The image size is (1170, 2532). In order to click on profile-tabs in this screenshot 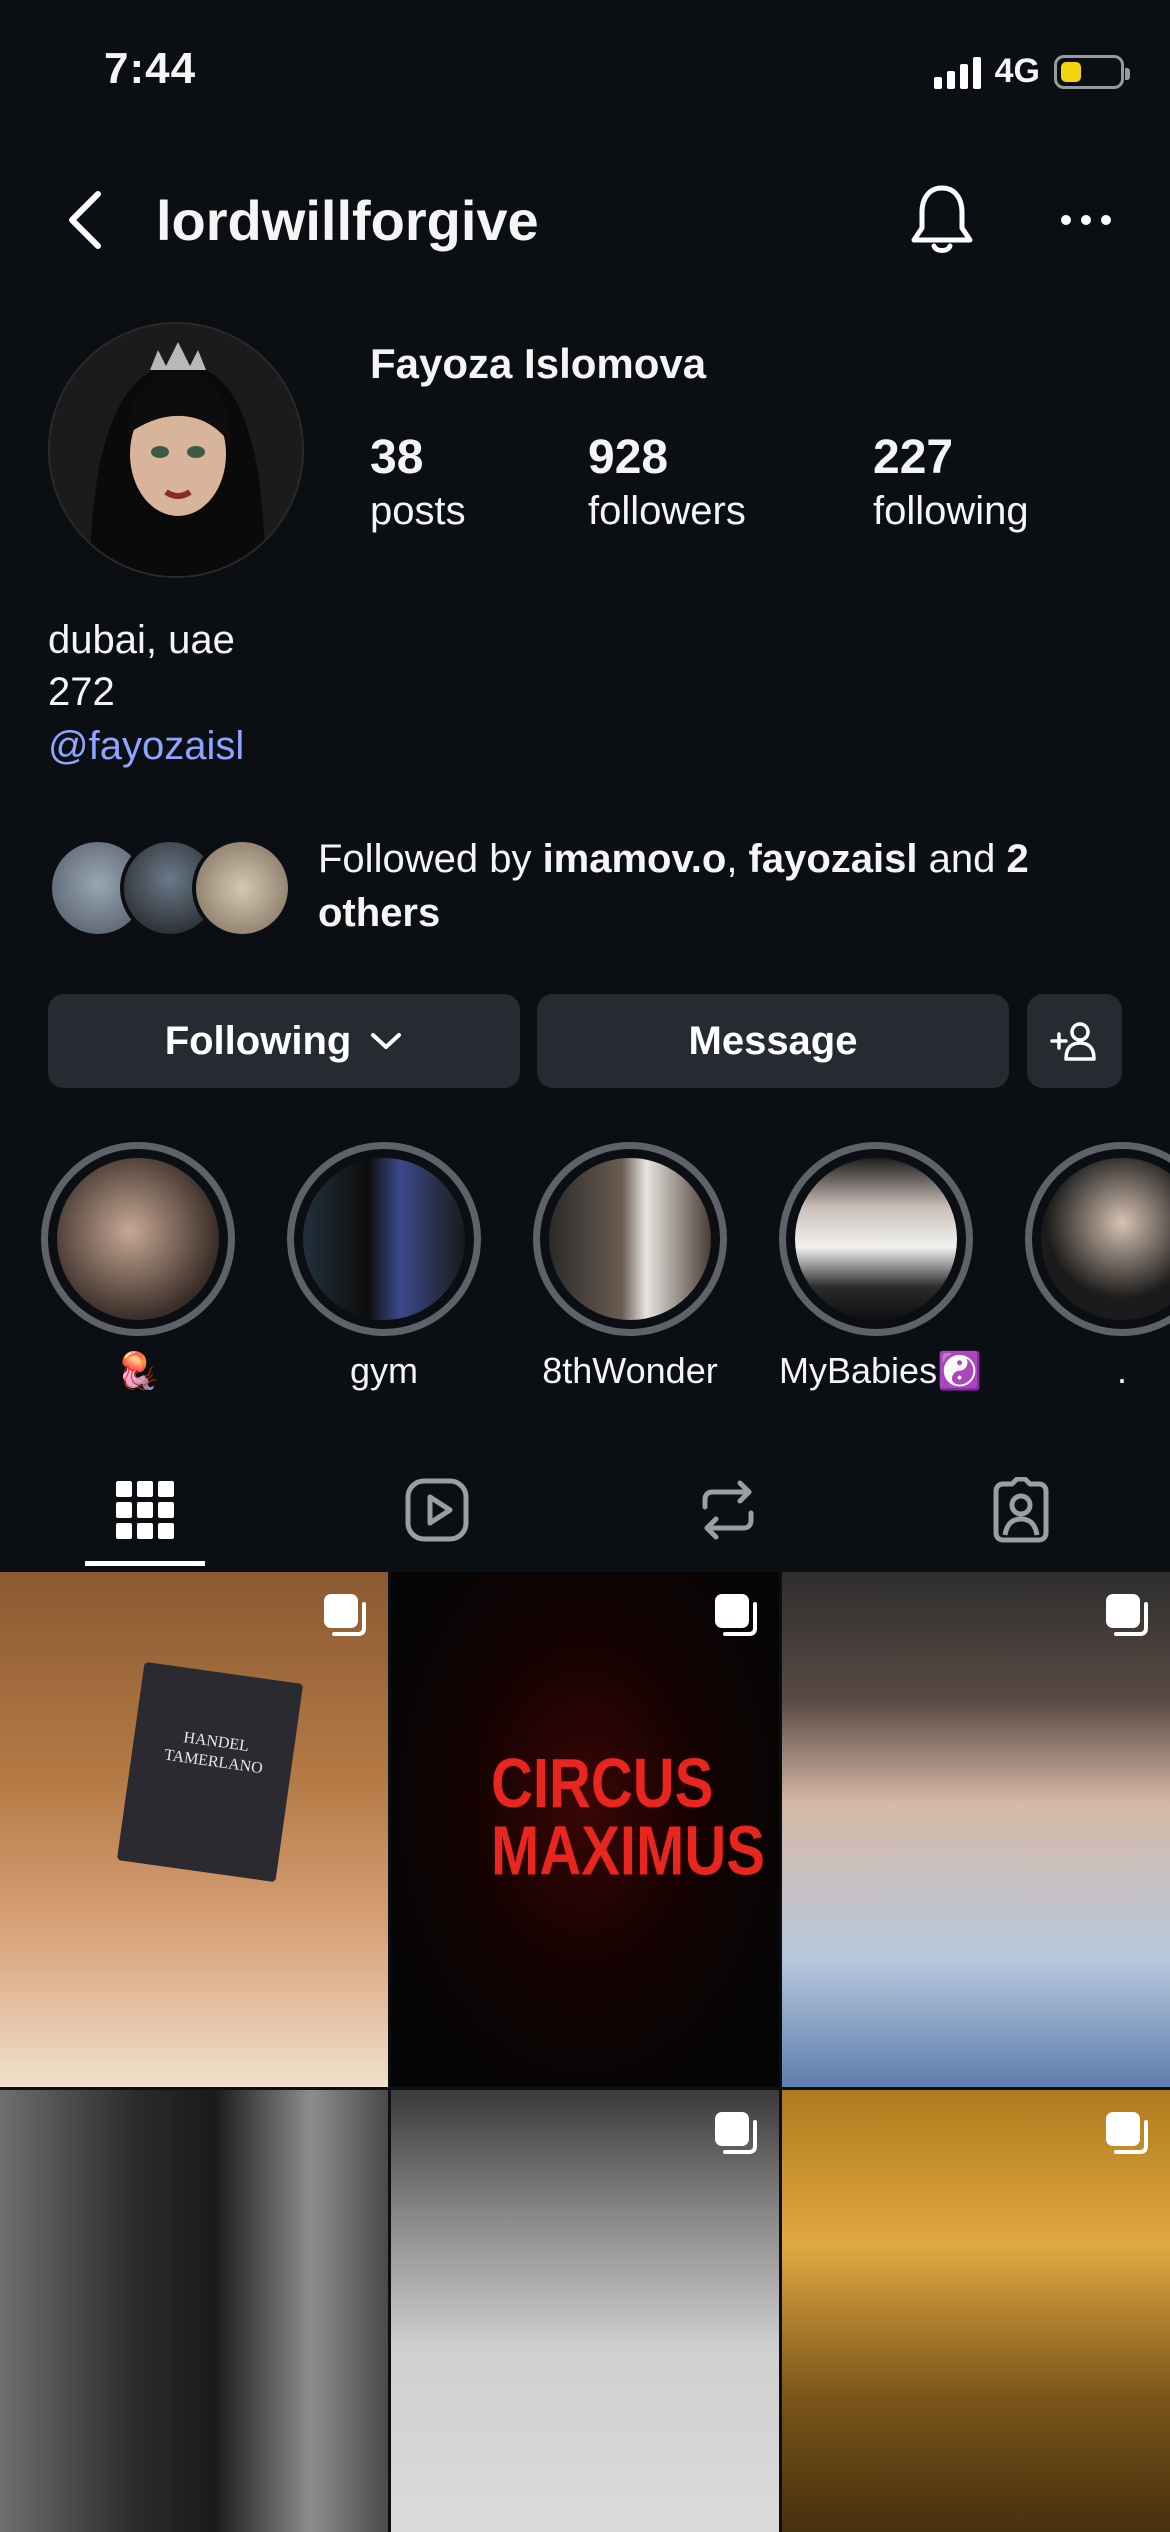, I will do `click(585, 1510)`.